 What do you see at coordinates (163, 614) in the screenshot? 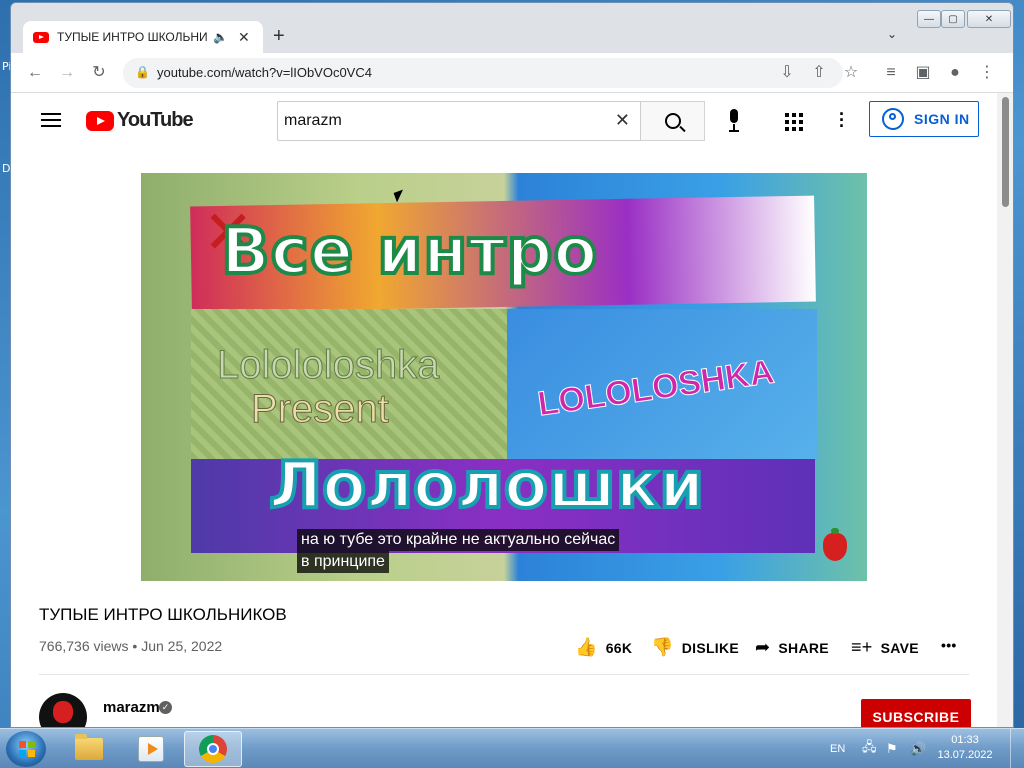
I see `video-title: ТУПЫЕ ИНТРО ШКОЛЬНИКОВ` at bounding box center [163, 614].